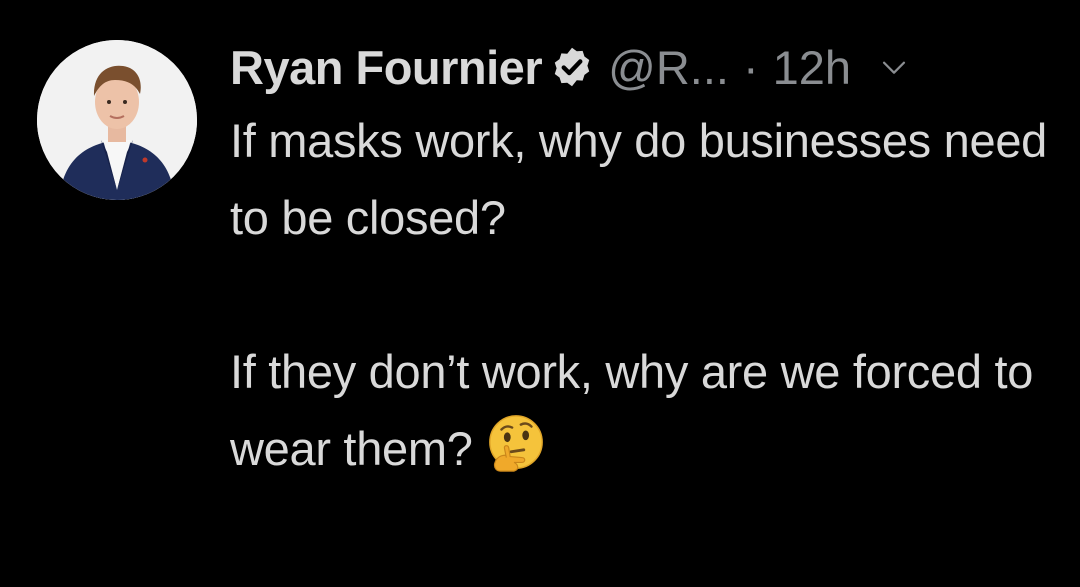 The height and width of the screenshot is (587, 1080). I want to click on avatar, so click(117, 120).